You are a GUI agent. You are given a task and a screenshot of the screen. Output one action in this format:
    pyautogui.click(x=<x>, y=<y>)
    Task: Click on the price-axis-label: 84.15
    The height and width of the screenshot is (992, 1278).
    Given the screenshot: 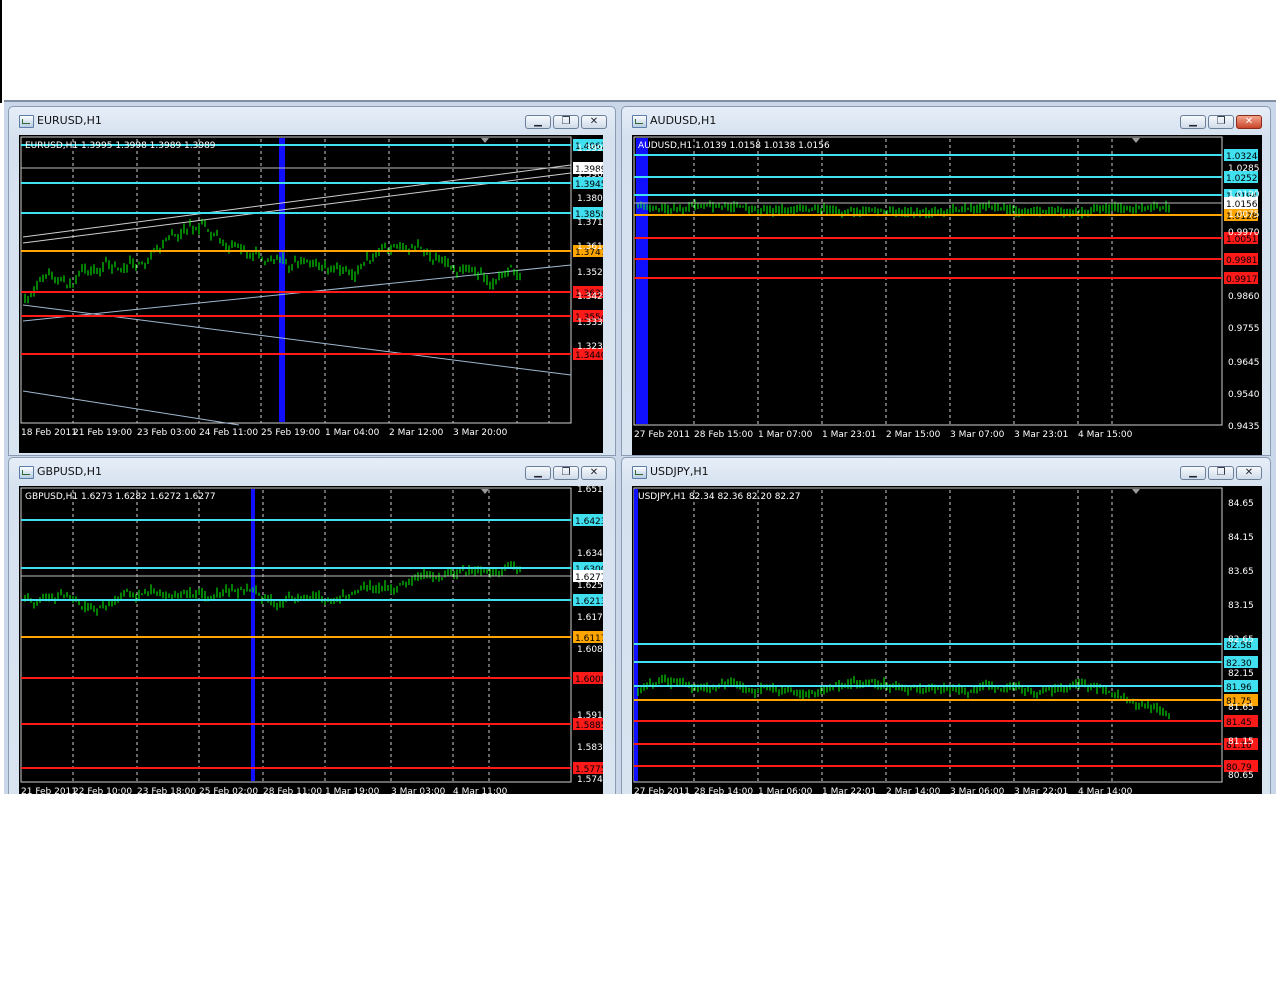 What is the action you would take?
    pyautogui.click(x=1241, y=538)
    